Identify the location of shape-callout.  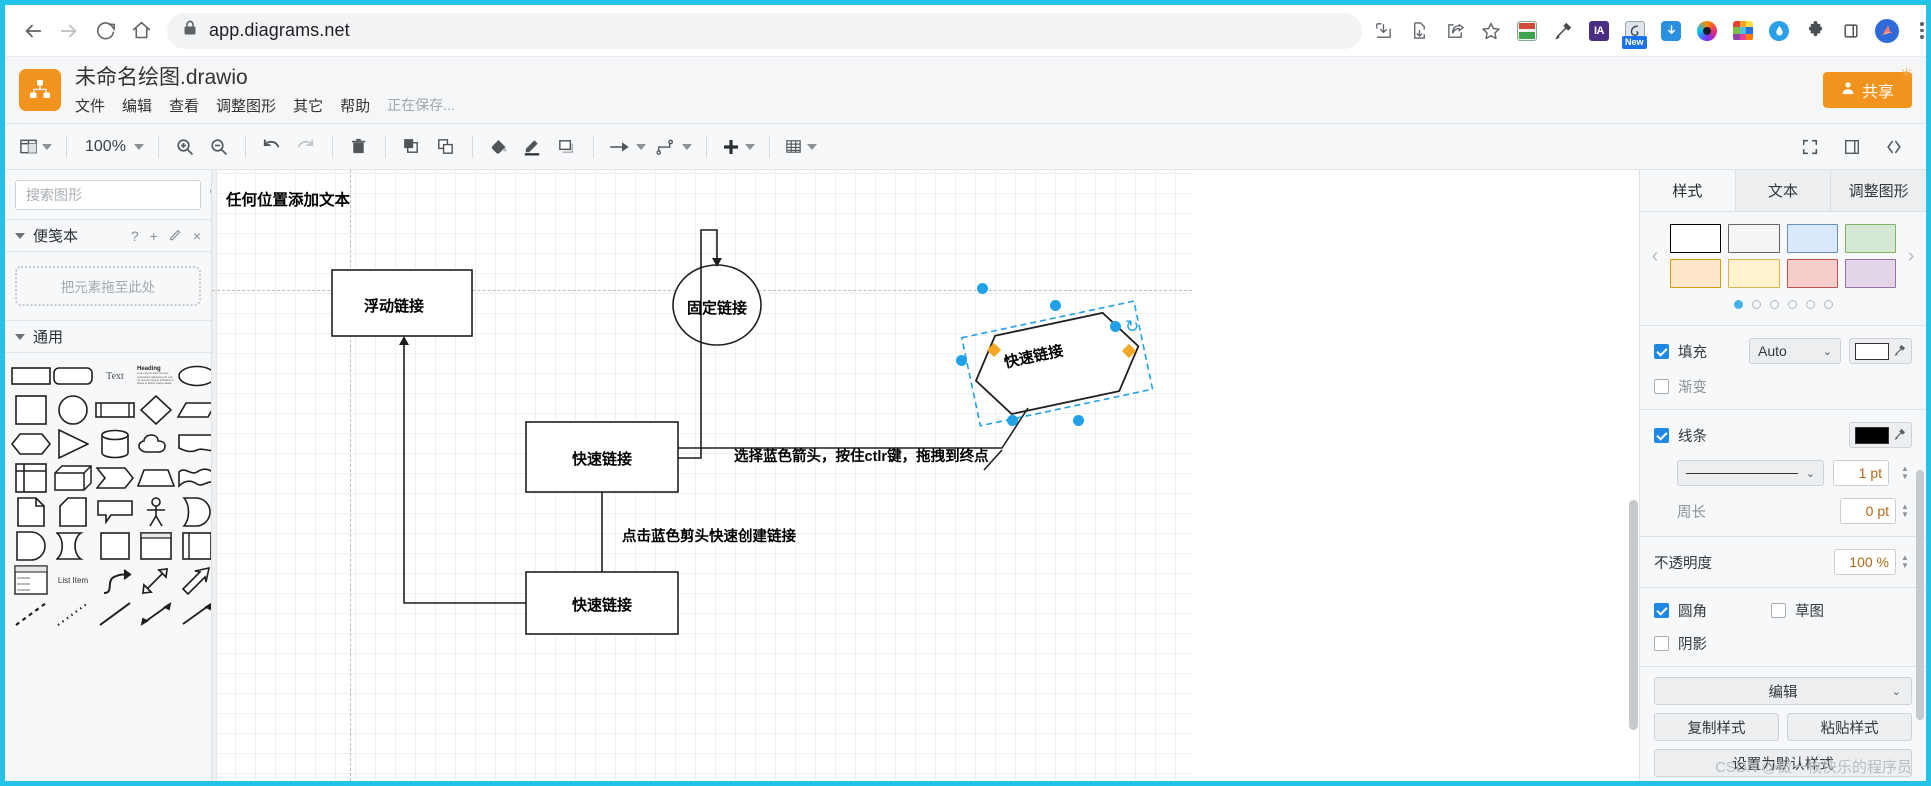
(115, 512).